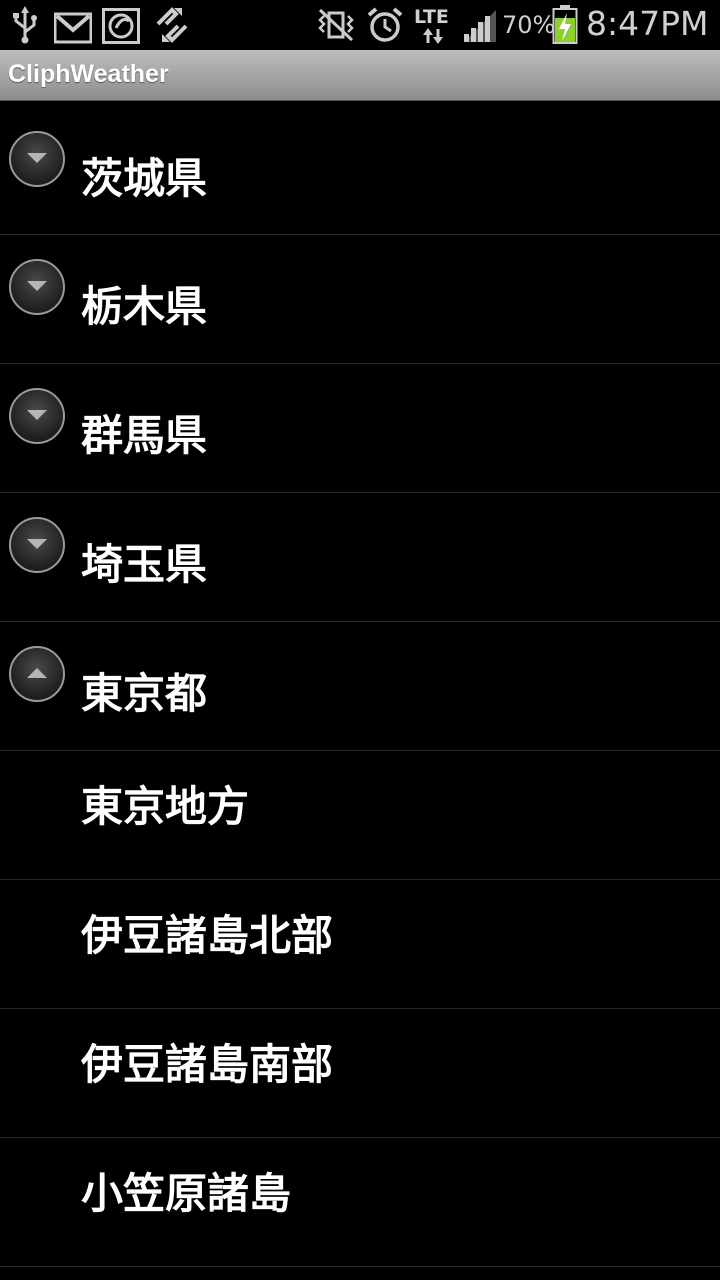 The height and width of the screenshot is (1280, 720). I want to click on list-group-item: 群馬県, so click(360, 428).